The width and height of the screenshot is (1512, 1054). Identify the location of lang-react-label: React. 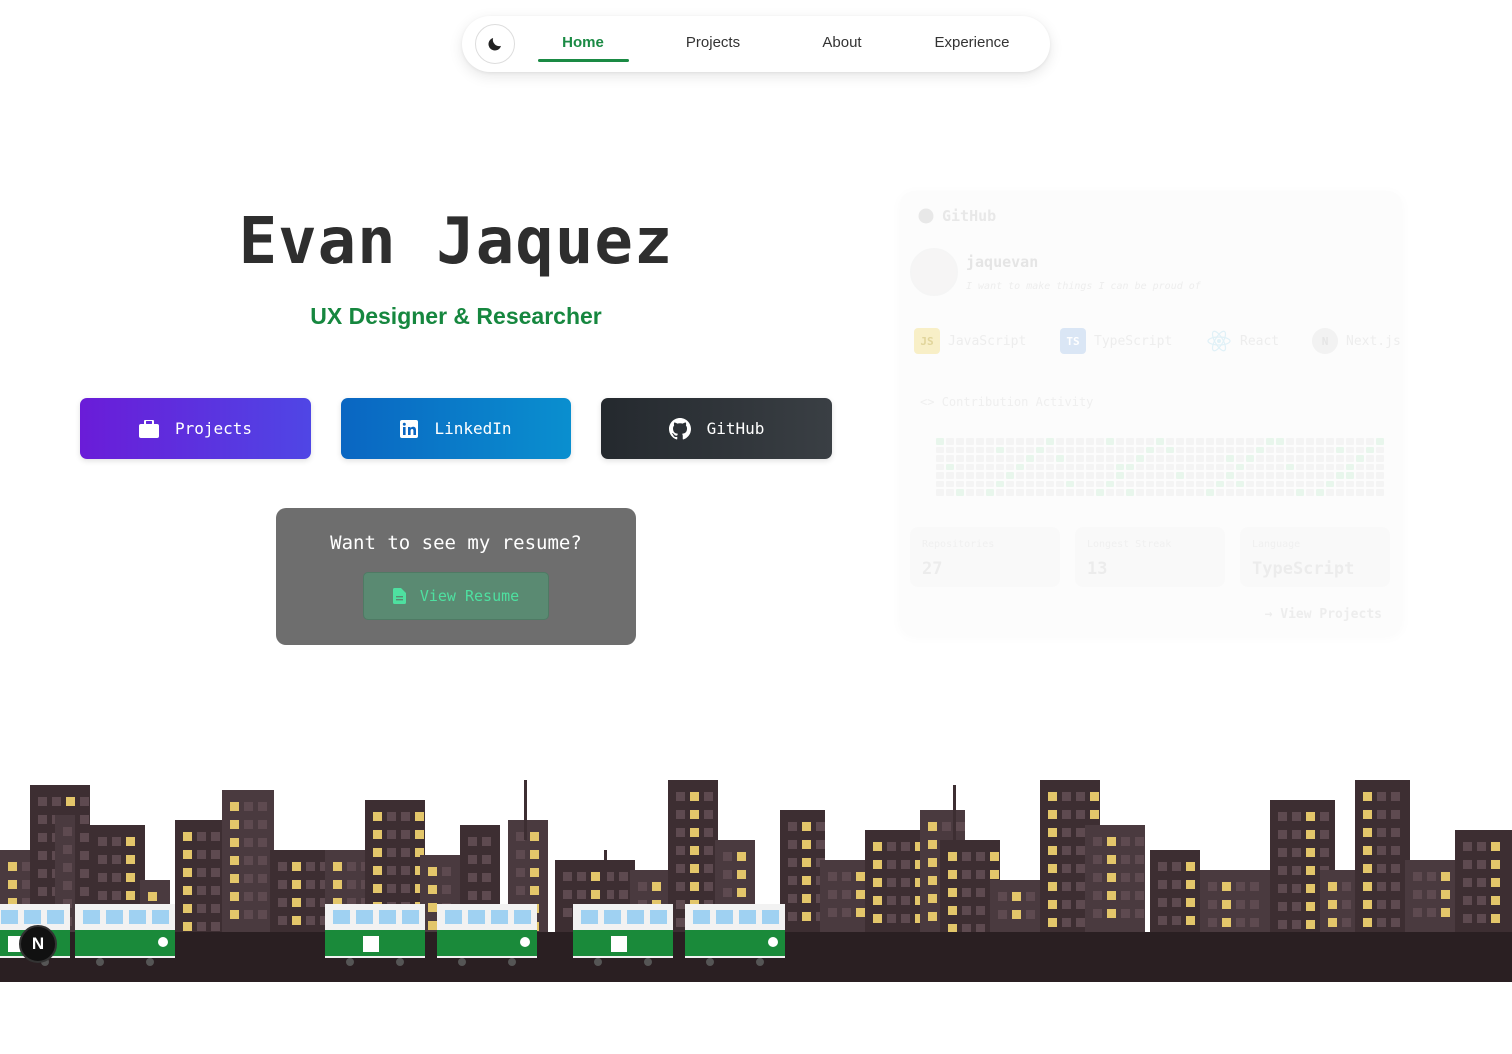
(1260, 341).